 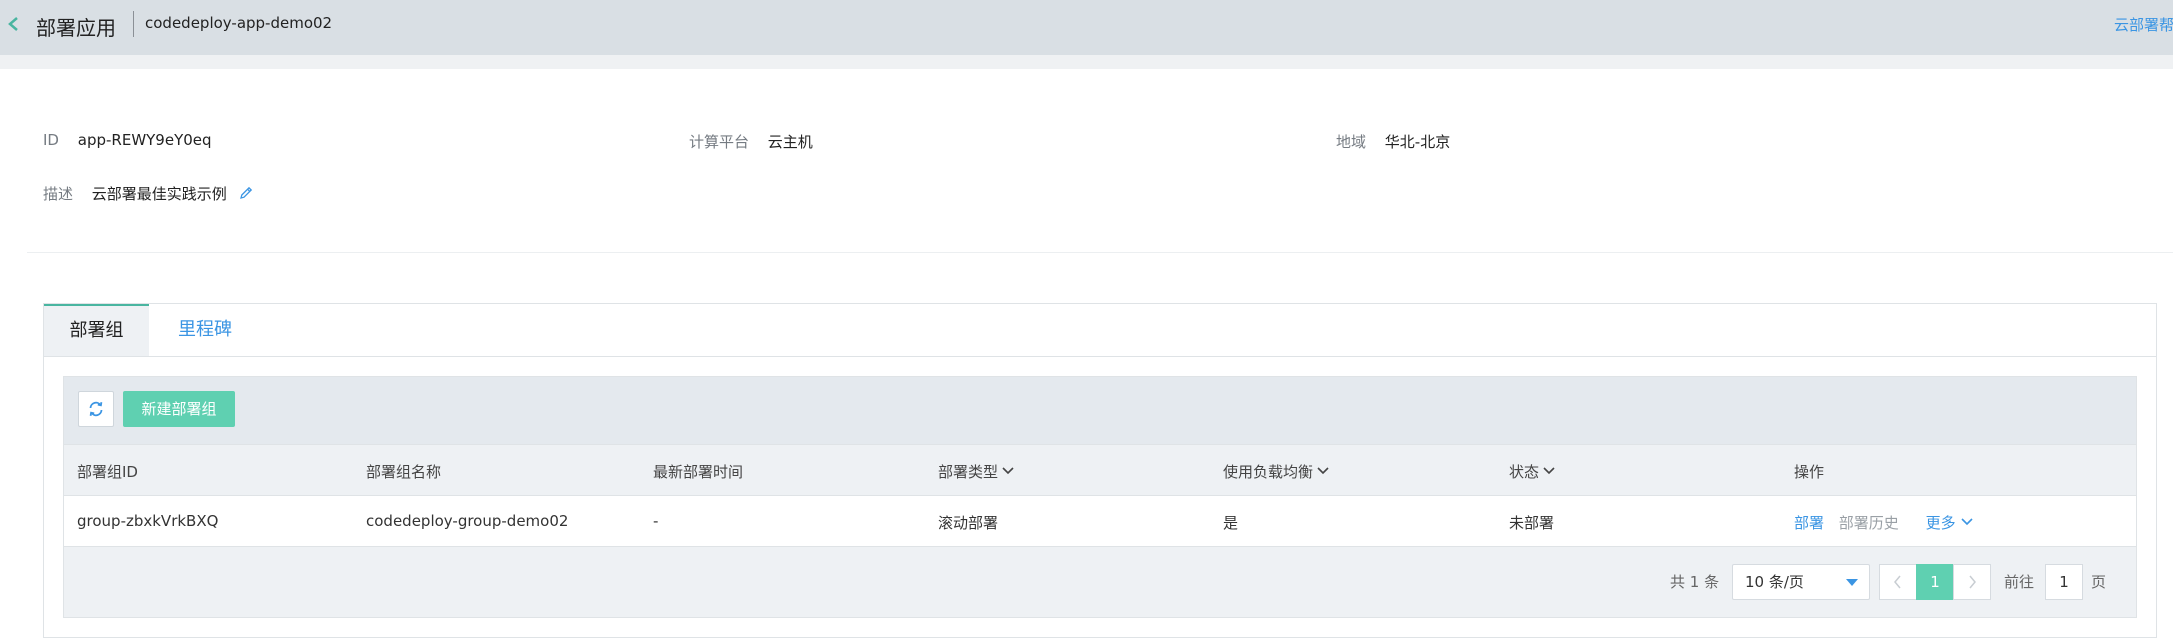 I want to click on chevron-right-icon, so click(x=1972, y=582).